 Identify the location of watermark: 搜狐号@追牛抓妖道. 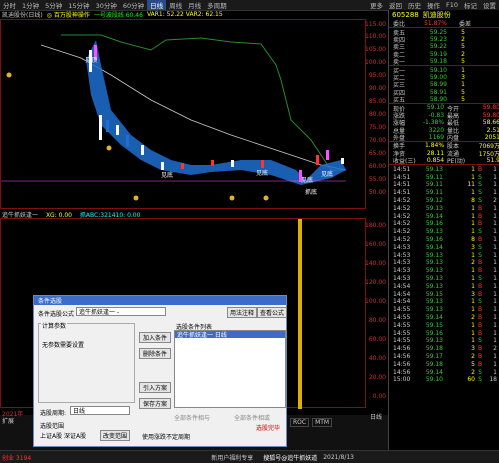
(290, 458).